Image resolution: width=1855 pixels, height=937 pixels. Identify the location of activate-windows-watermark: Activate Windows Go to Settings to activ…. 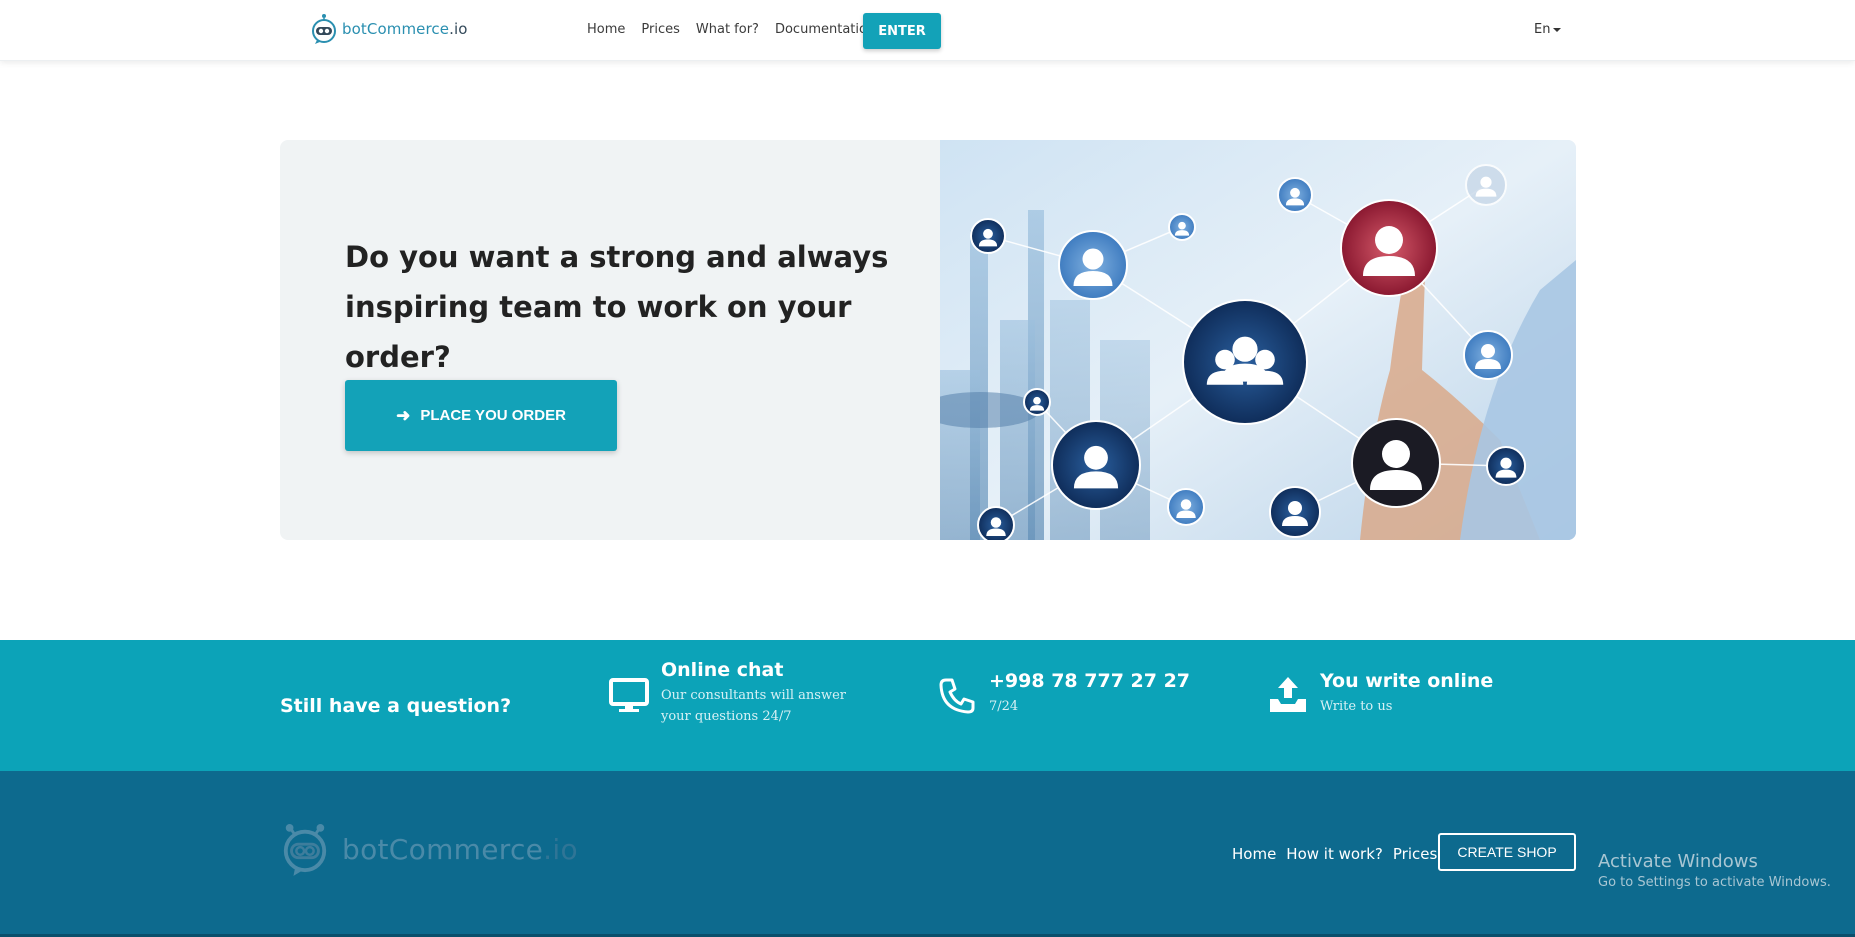
(1714, 870).